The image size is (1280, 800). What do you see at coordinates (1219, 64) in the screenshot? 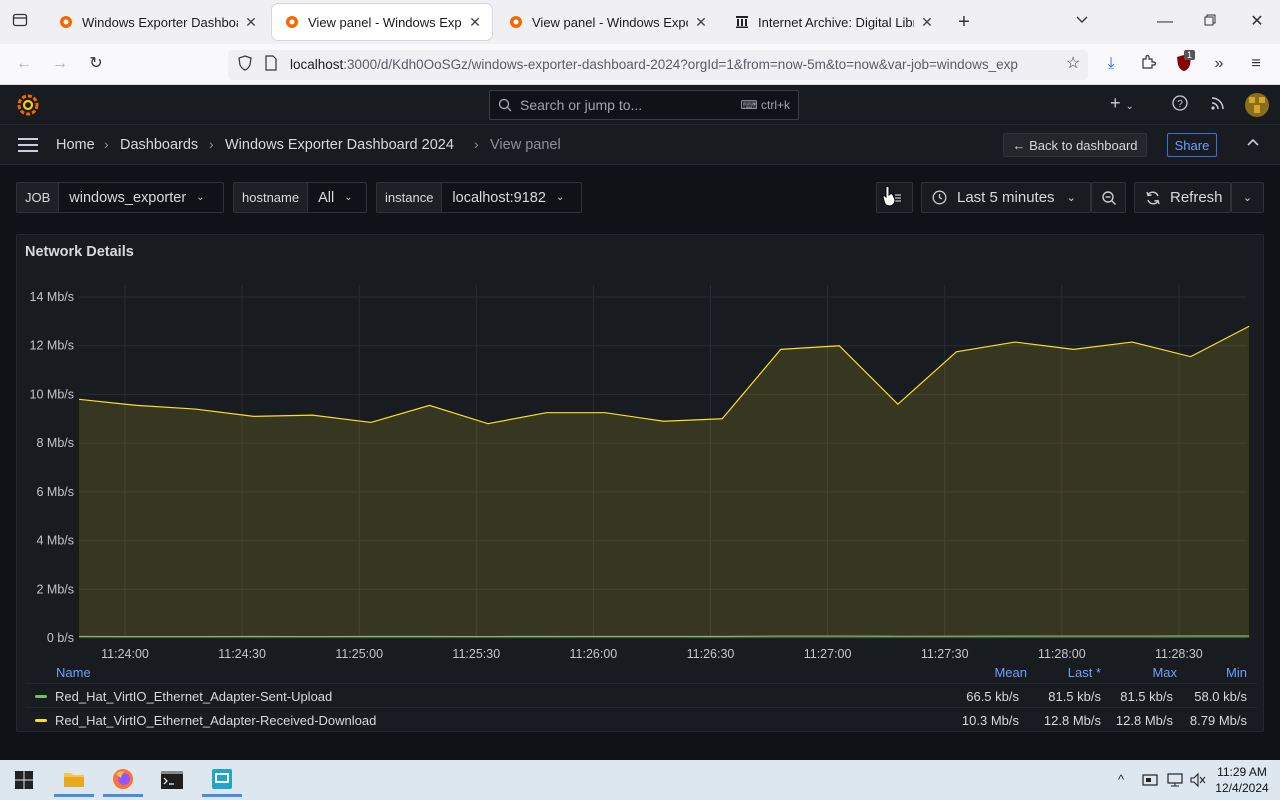
I see `more-tools-icon: »` at bounding box center [1219, 64].